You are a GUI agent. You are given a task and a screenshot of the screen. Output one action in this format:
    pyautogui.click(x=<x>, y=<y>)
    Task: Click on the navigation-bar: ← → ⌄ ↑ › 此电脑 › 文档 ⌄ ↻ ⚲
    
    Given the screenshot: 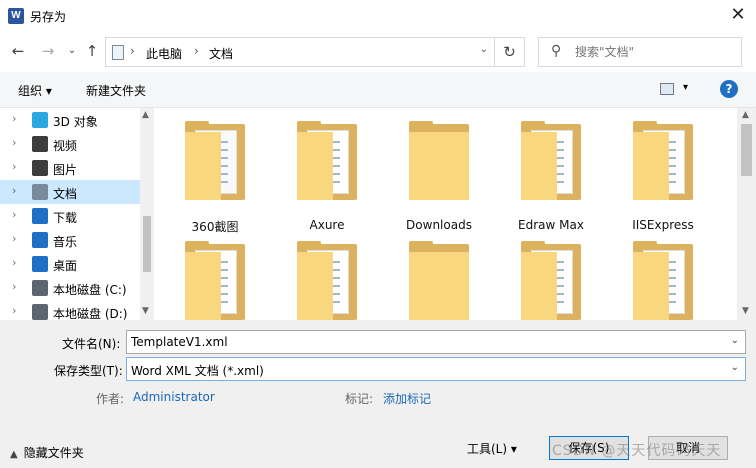 What is the action you would take?
    pyautogui.click(x=378, y=52)
    